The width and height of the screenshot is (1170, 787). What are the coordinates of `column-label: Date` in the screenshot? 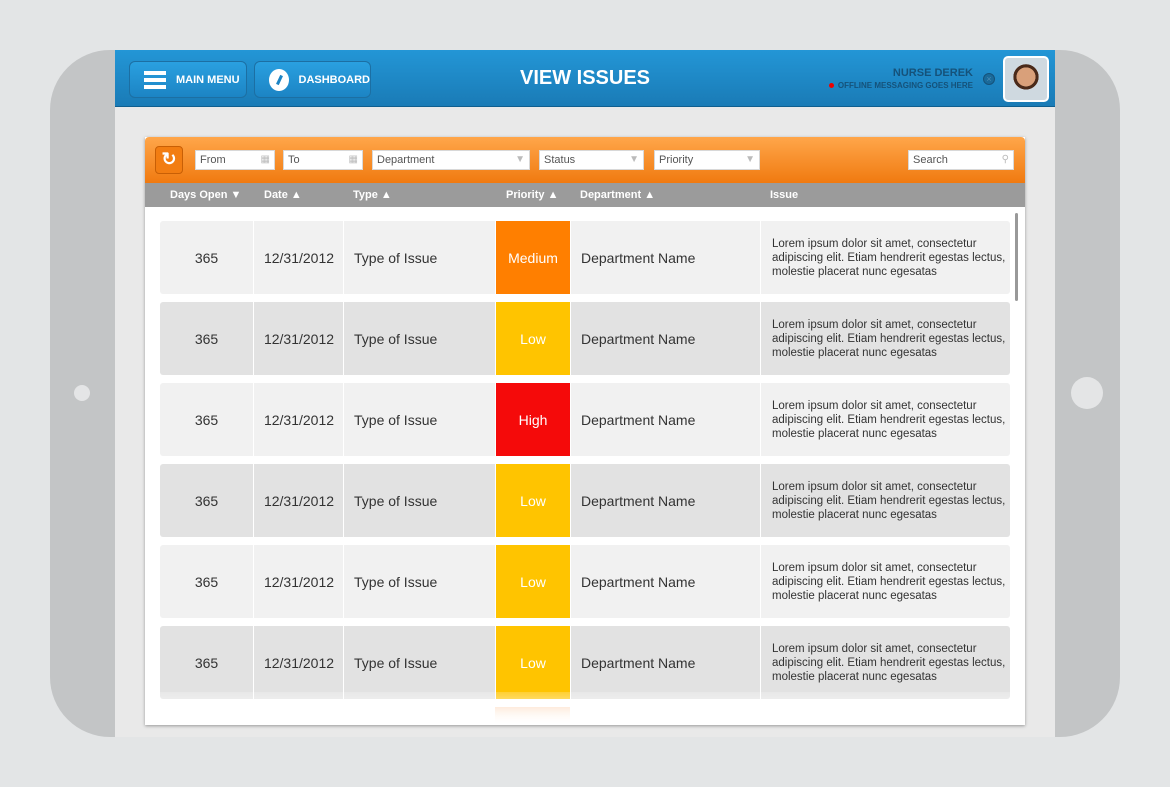 It's located at (276, 195).